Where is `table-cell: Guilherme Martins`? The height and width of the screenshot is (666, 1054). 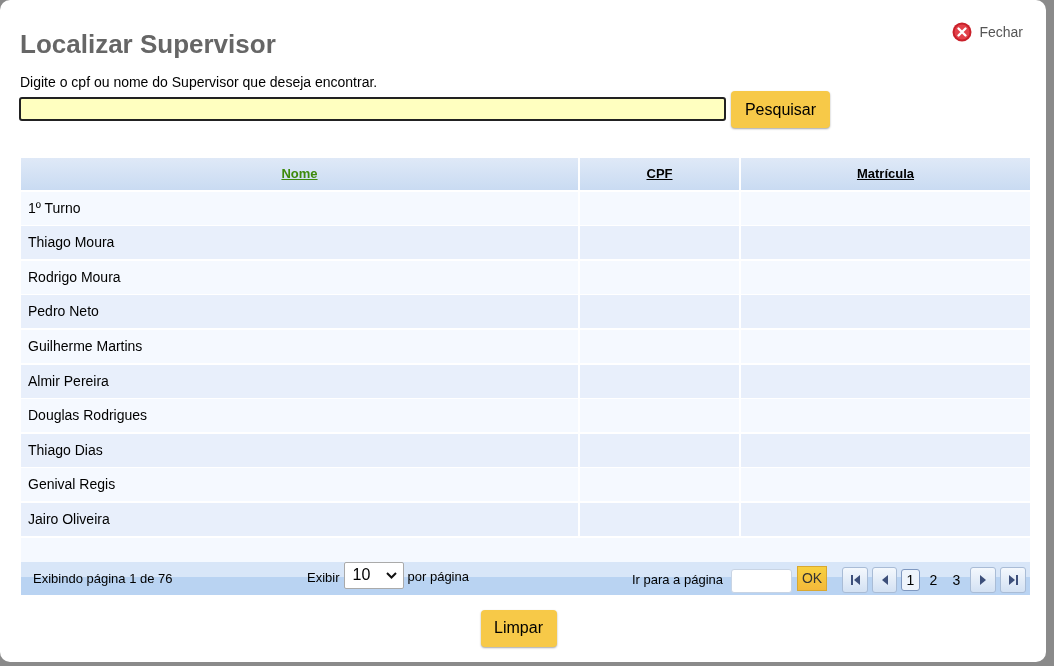
table-cell: Guilherme Martins is located at coordinates (299, 346).